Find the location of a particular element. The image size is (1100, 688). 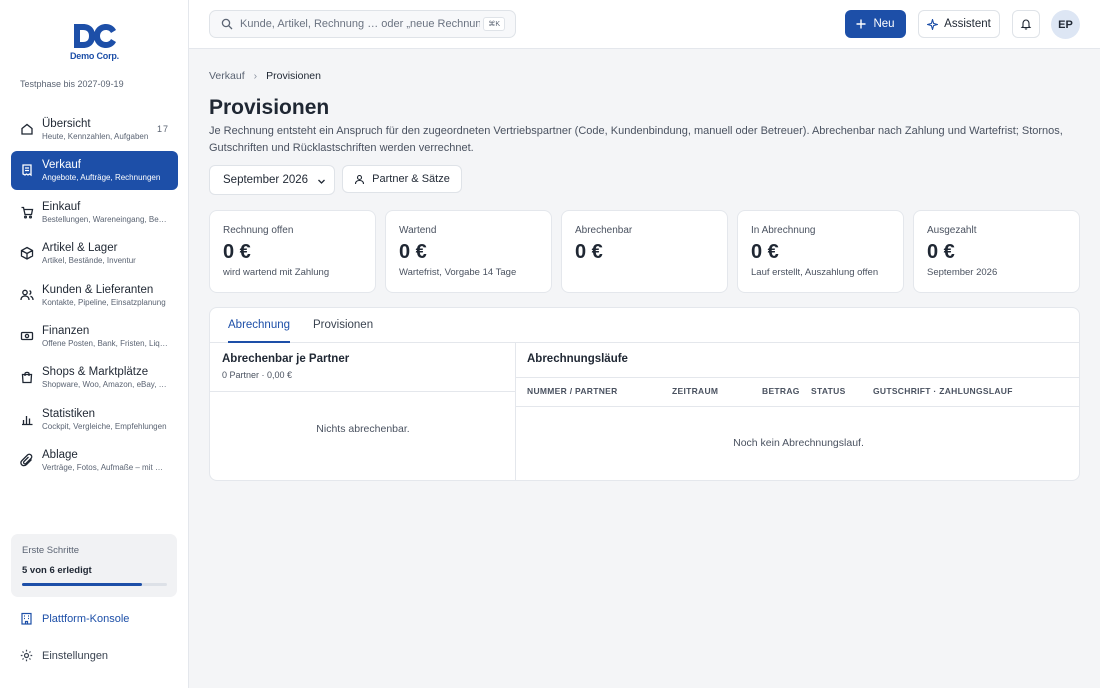

onboarding-progress-text: 5 von 6 erledigt is located at coordinates (57, 570).